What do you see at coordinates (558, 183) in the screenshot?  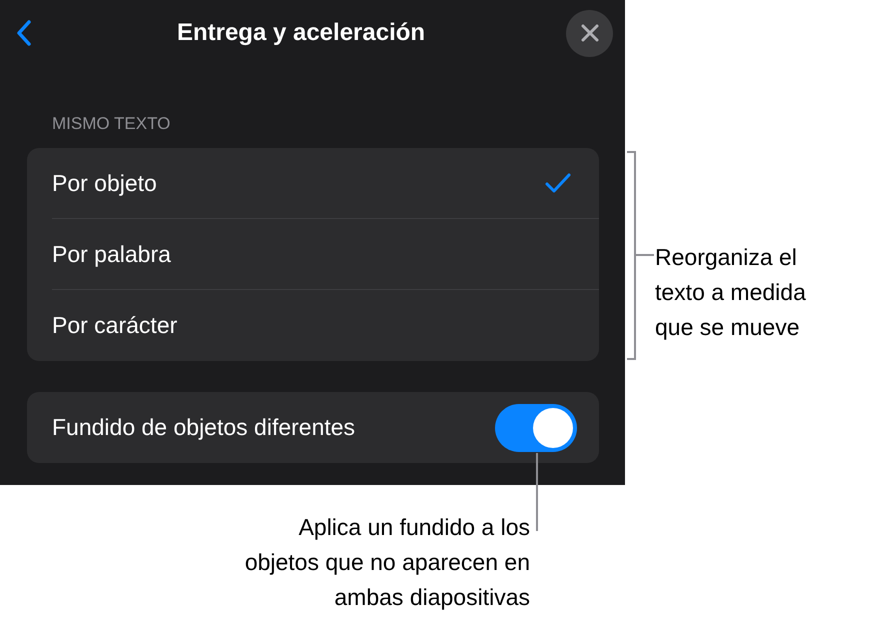 I see `checkmark-icon` at bounding box center [558, 183].